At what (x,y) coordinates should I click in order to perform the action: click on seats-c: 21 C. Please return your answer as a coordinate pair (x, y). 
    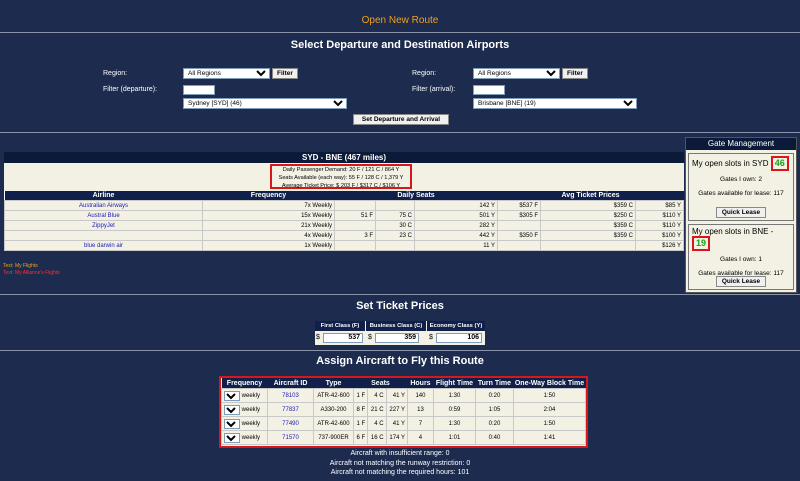
    Looking at the image, I should click on (377, 409).